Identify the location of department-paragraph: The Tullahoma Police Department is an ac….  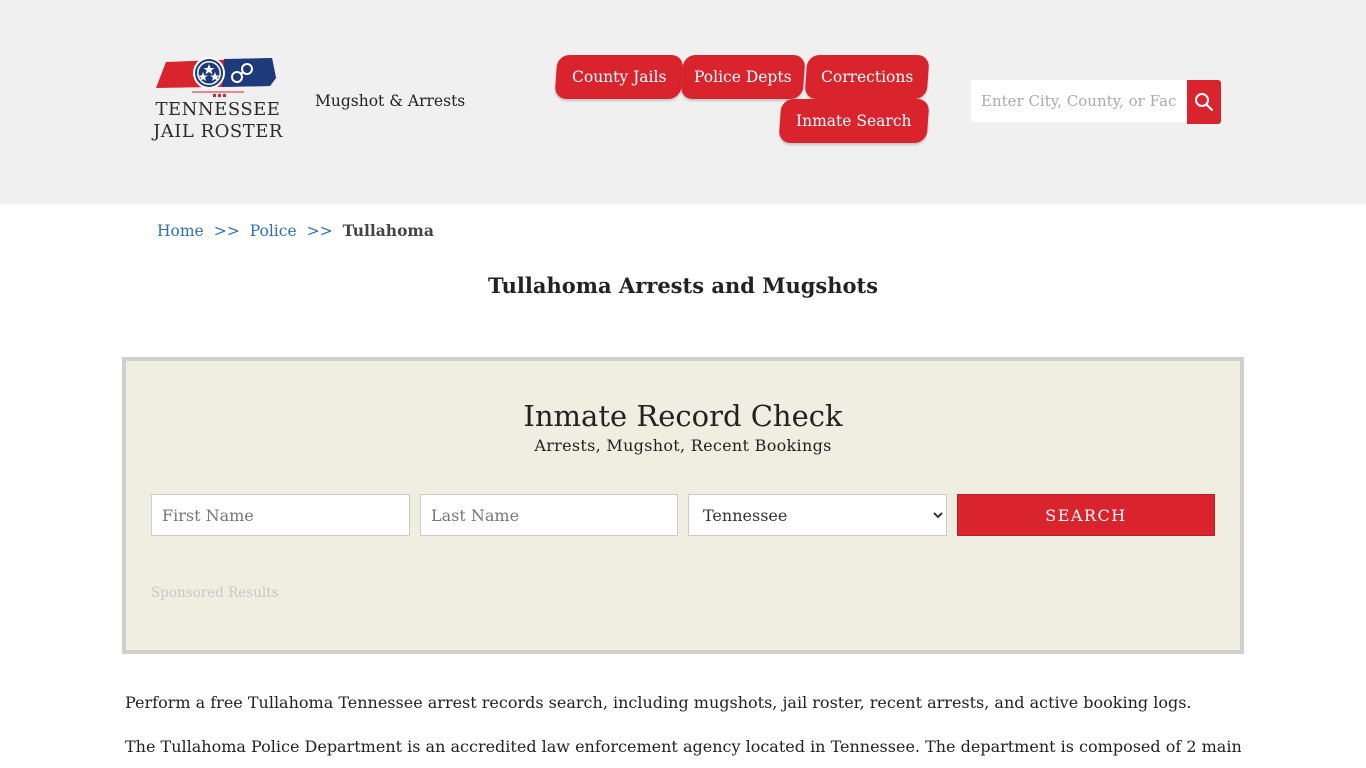
(683, 746).